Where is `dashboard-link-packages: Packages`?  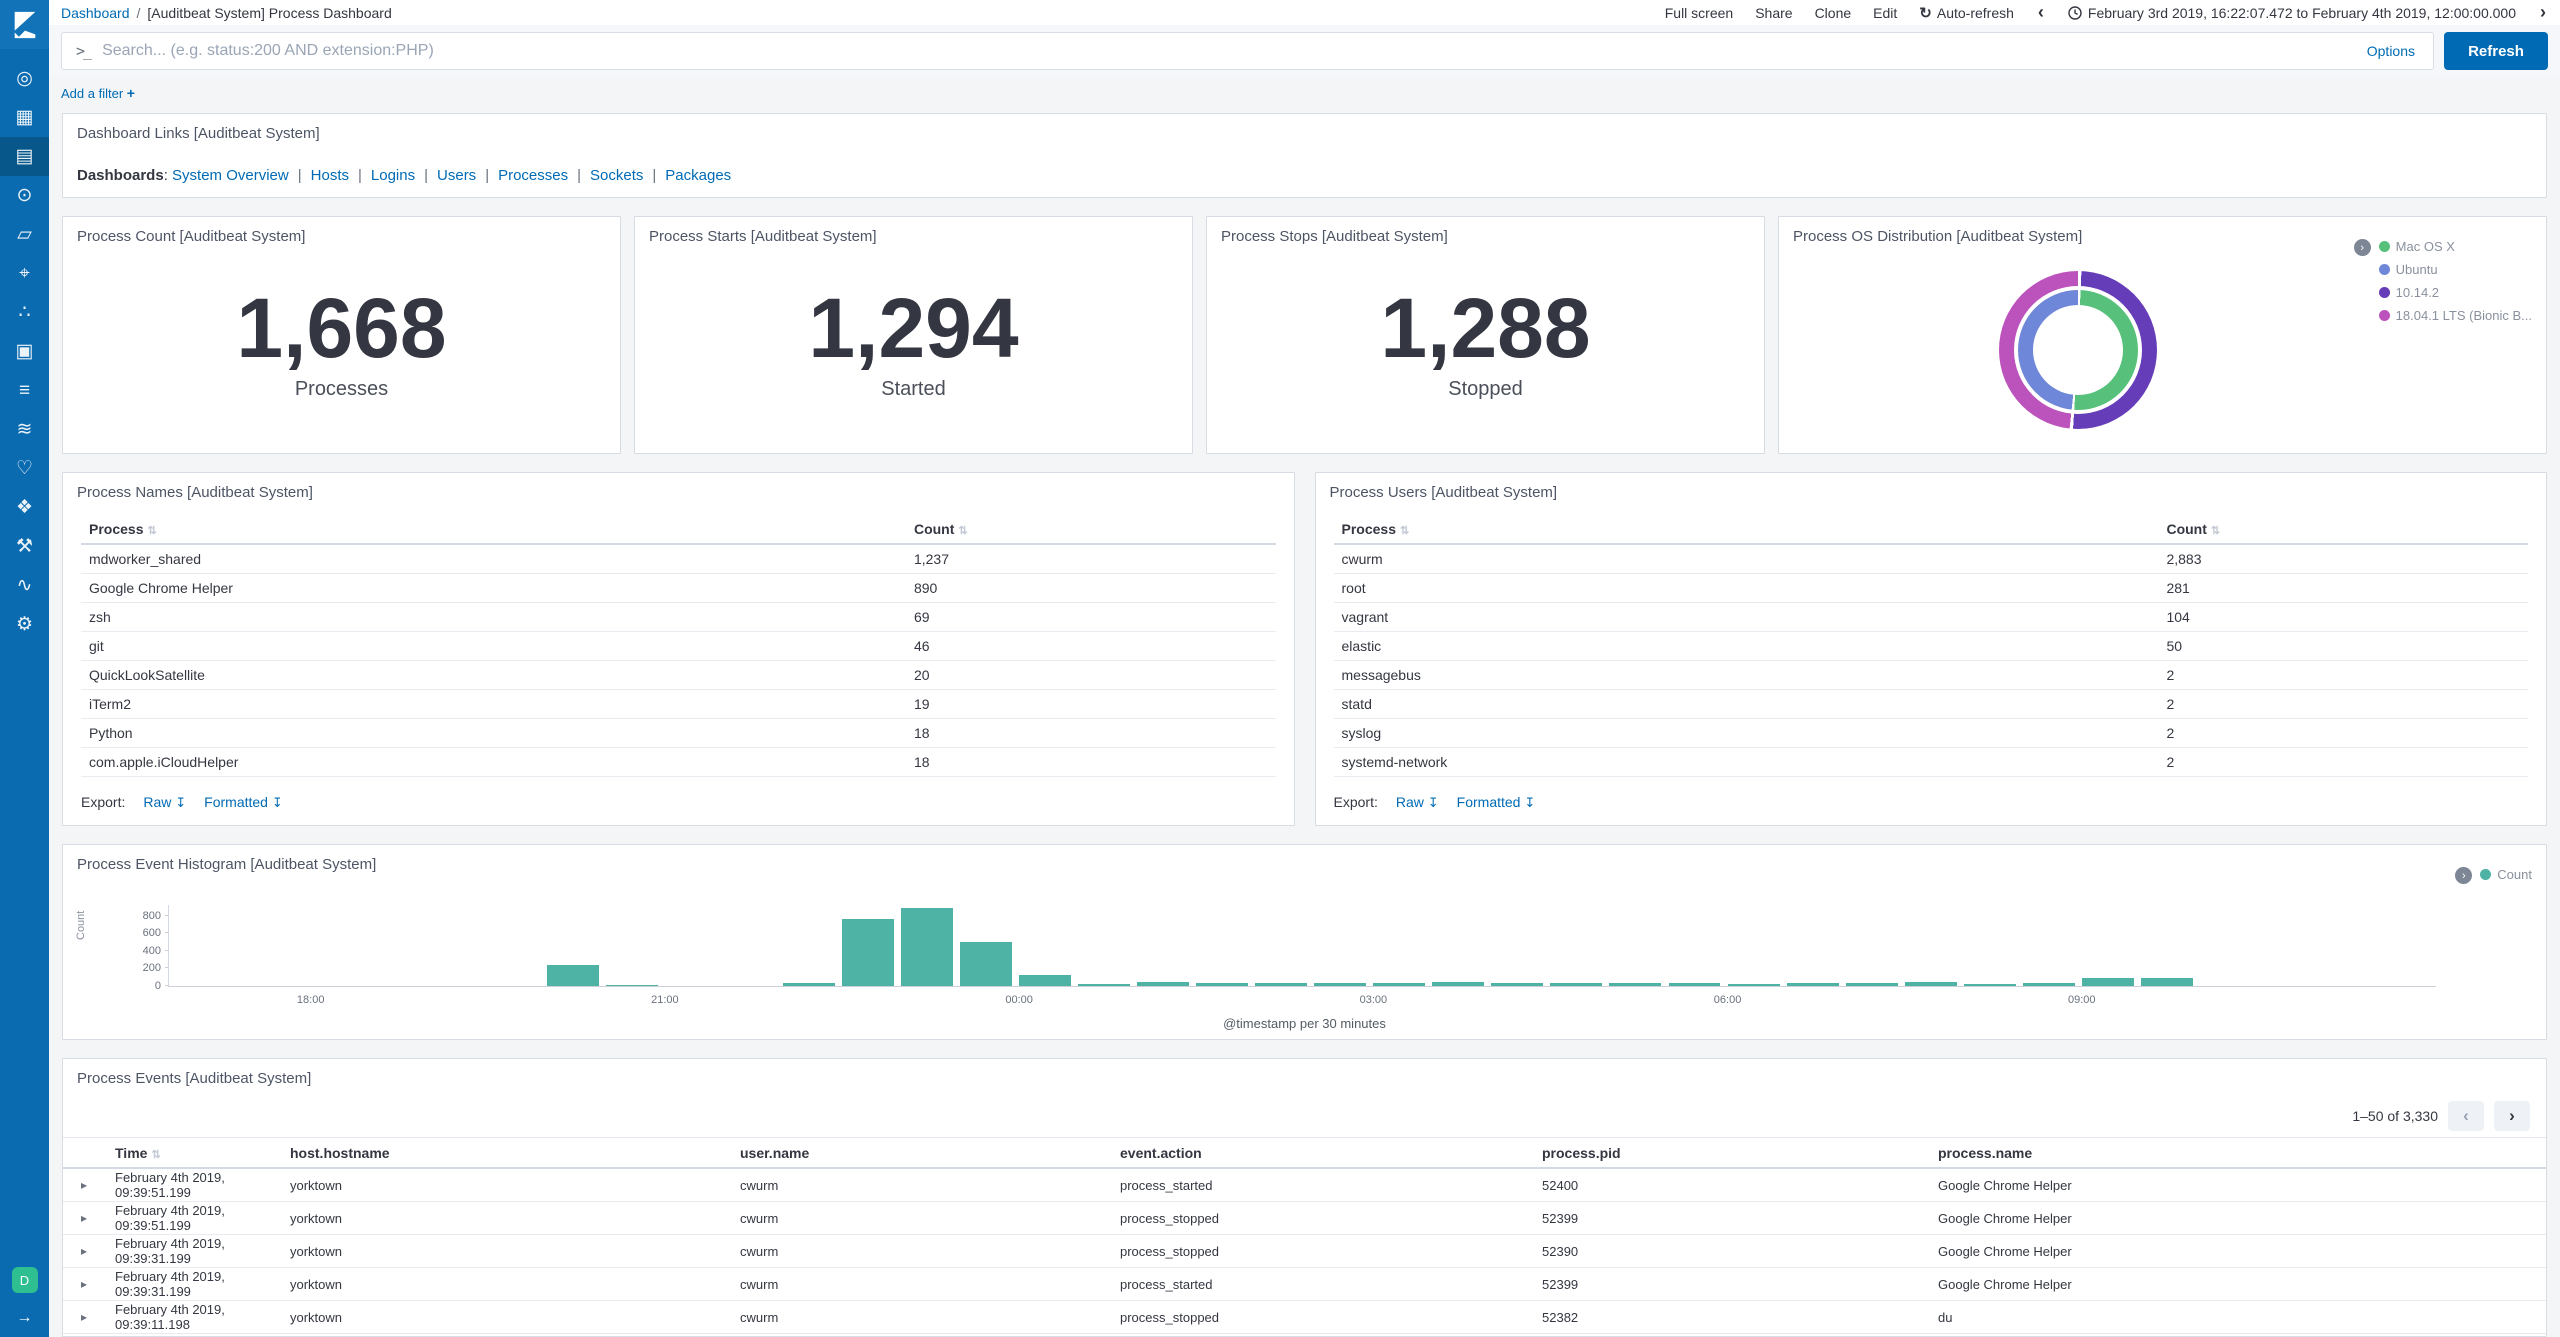
dashboard-link-packages: Packages is located at coordinates (698, 175).